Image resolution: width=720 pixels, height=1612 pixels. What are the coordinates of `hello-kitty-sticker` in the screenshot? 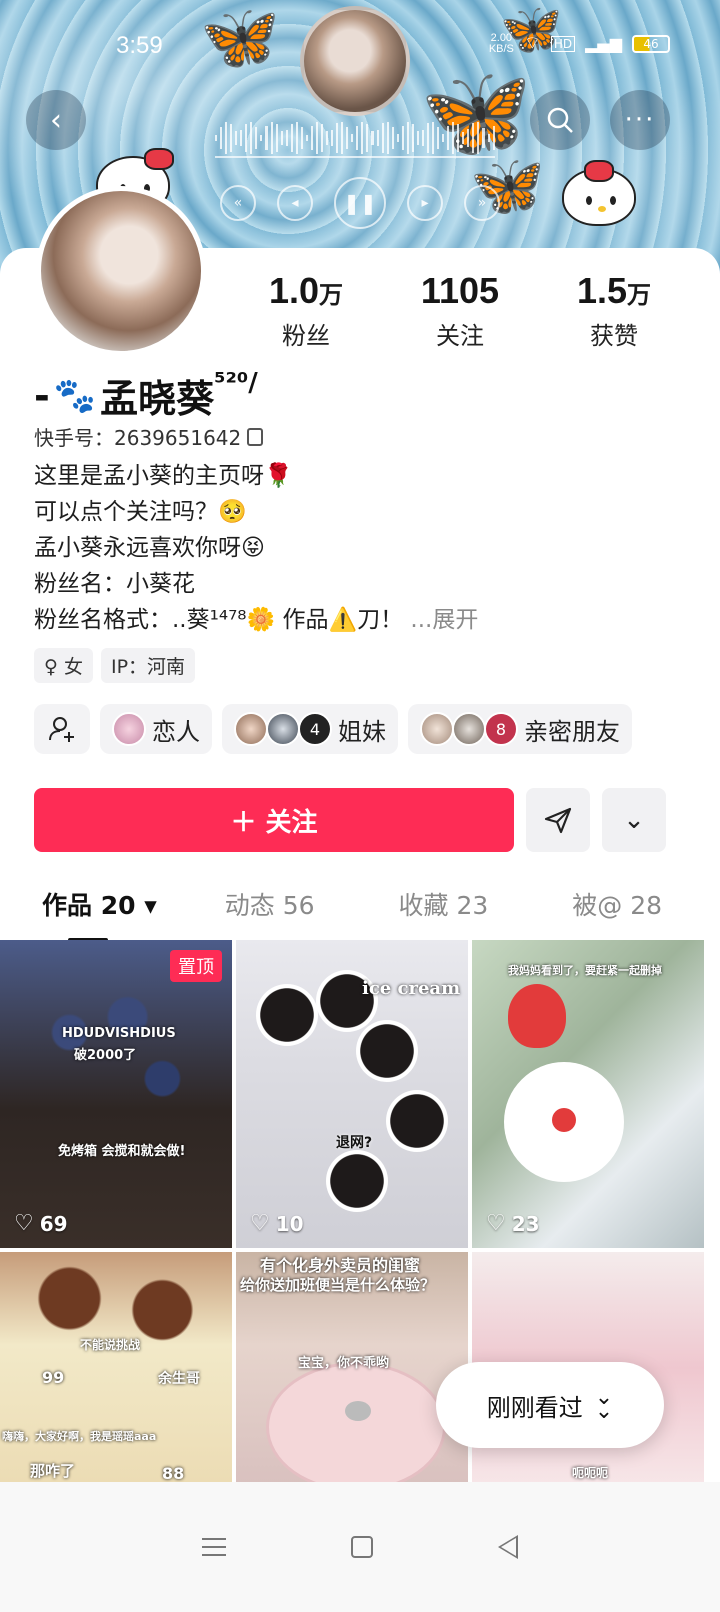 It's located at (599, 193).